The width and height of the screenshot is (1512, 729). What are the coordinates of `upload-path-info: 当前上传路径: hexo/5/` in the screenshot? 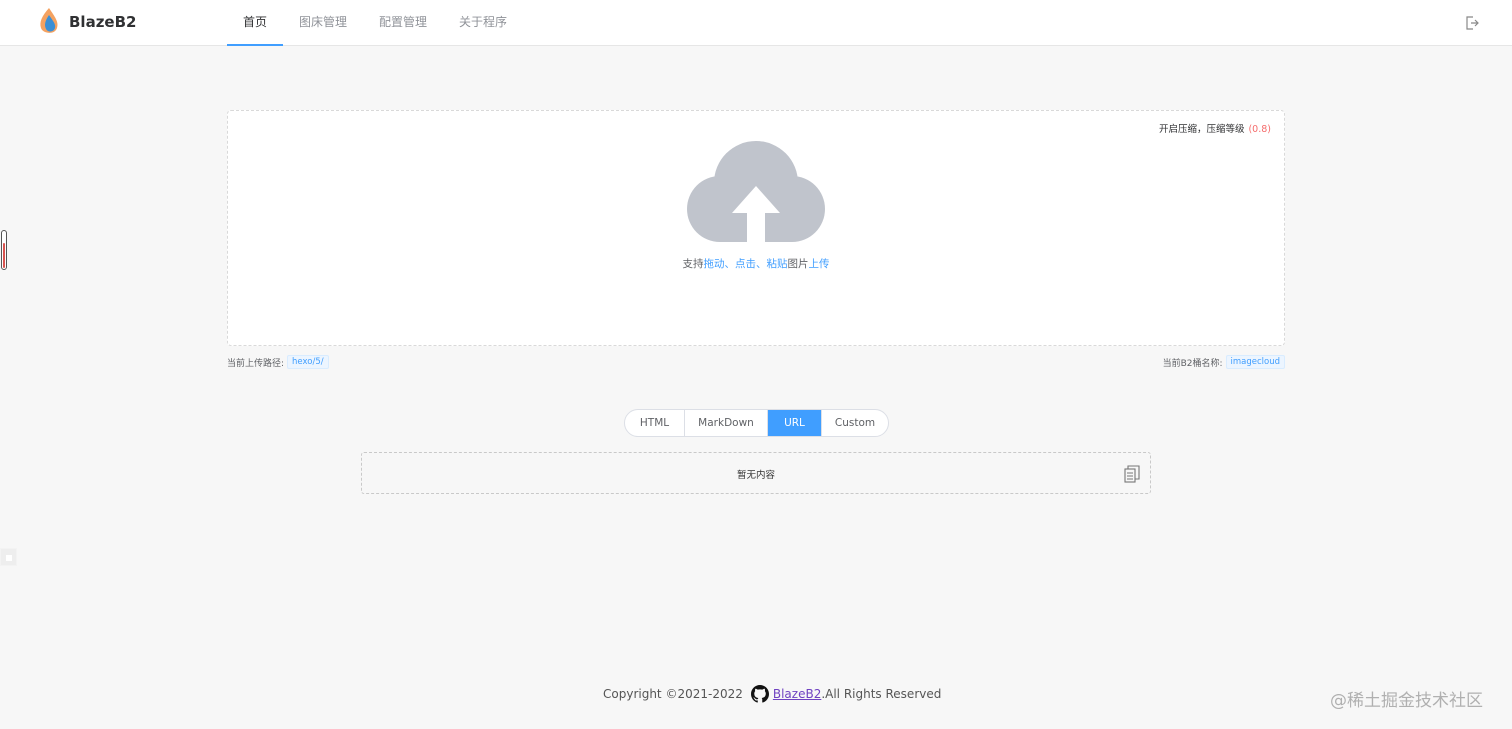 It's located at (278, 362).